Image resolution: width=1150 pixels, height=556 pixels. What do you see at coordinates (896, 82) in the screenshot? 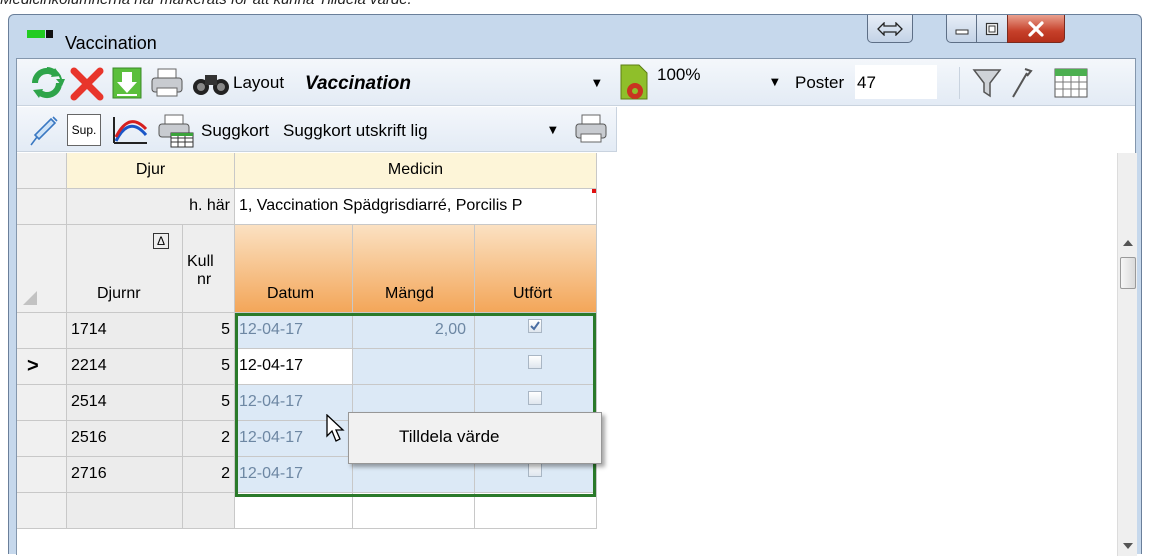
I see `poster-count-field: 47` at bounding box center [896, 82].